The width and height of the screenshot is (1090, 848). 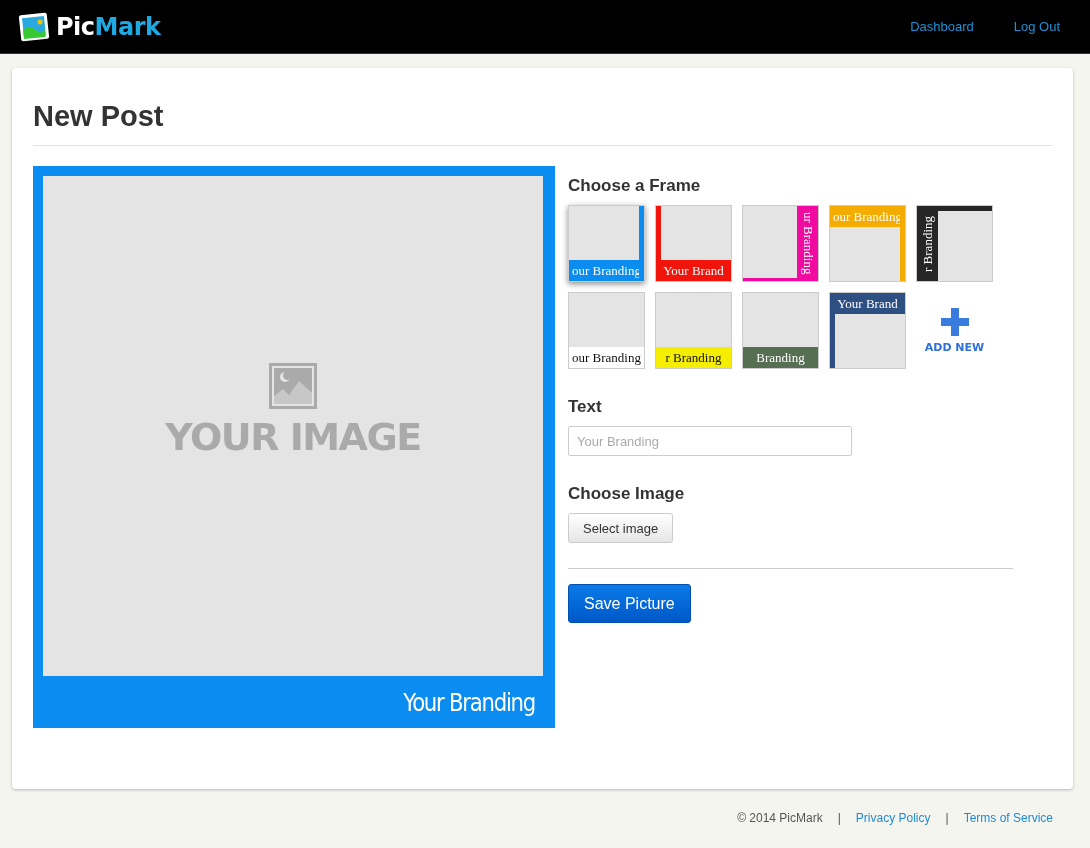 What do you see at coordinates (807, 243) in the screenshot?
I see `frame-band: ur Branding` at bounding box center [807, 243].